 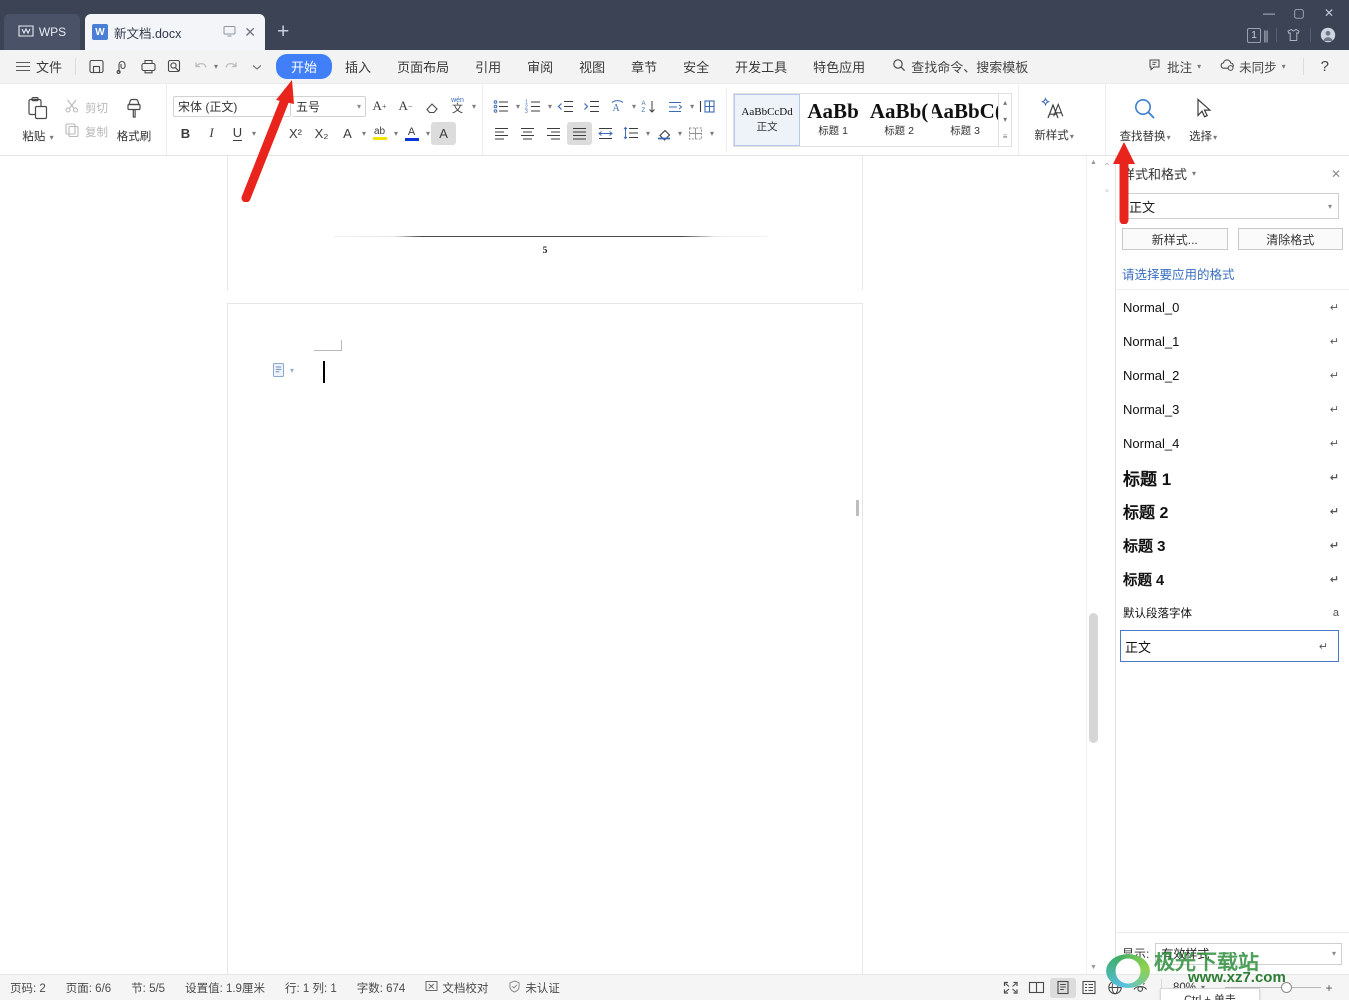 What do you see at coordinates (232, 106) in the screenshot?
I see `font-name-combo: 宋体 (正文) ▾` at bounding box center [232, 106].